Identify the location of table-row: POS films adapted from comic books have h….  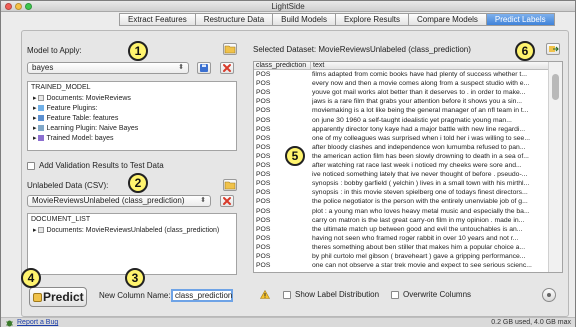
(401, 74).